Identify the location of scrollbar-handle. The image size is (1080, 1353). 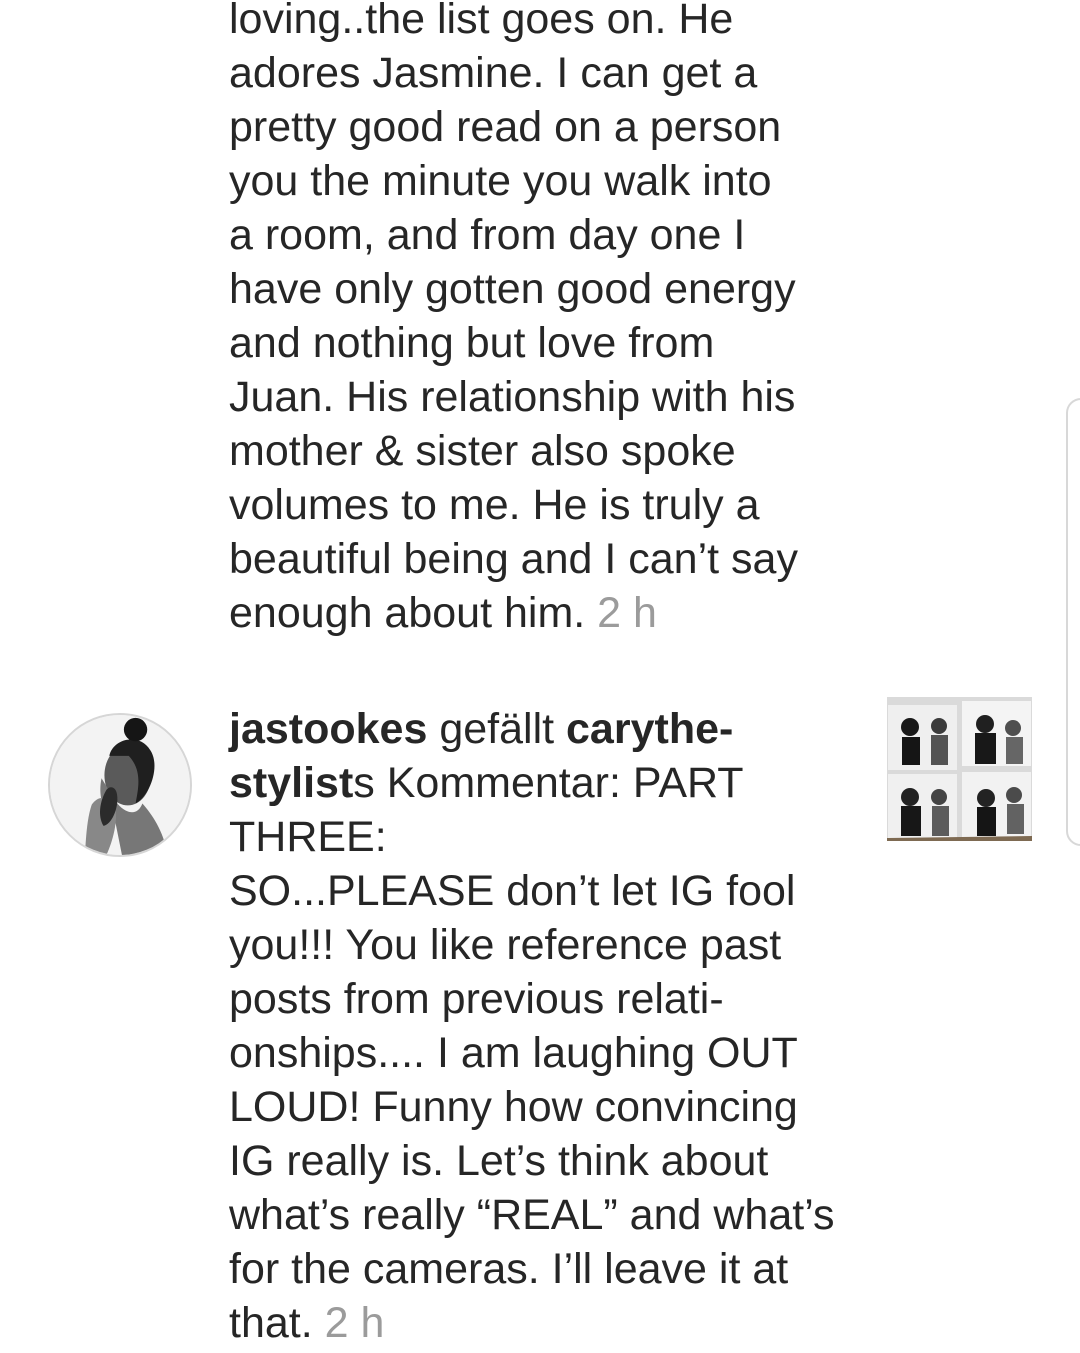
(1073, 622).